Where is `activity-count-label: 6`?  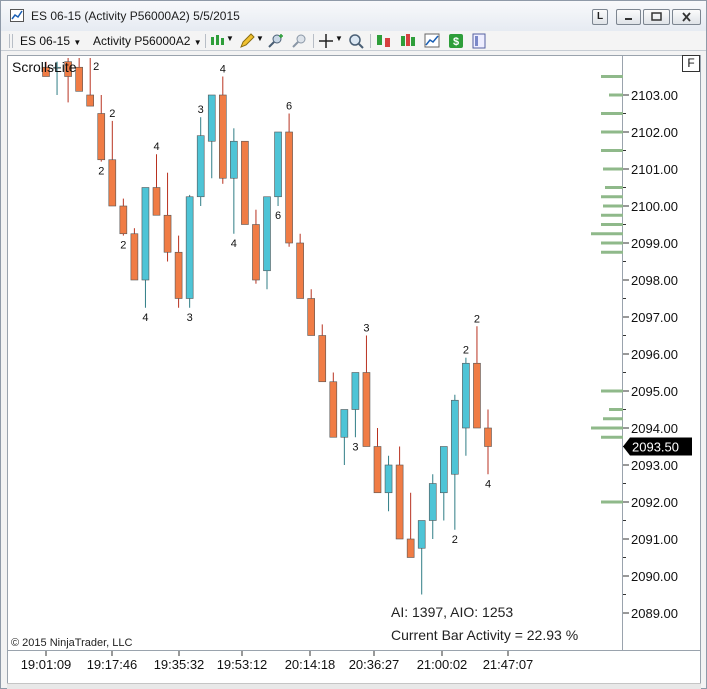
activity-count-label: 6 is located at coordinates (289, 107).